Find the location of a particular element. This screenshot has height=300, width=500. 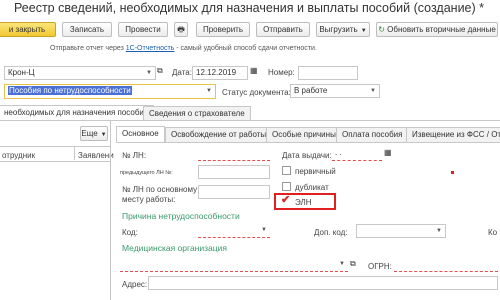

refresh-secondary-data-button: ↻ Обновить вторичные данные is located at coordinates (437, 29).